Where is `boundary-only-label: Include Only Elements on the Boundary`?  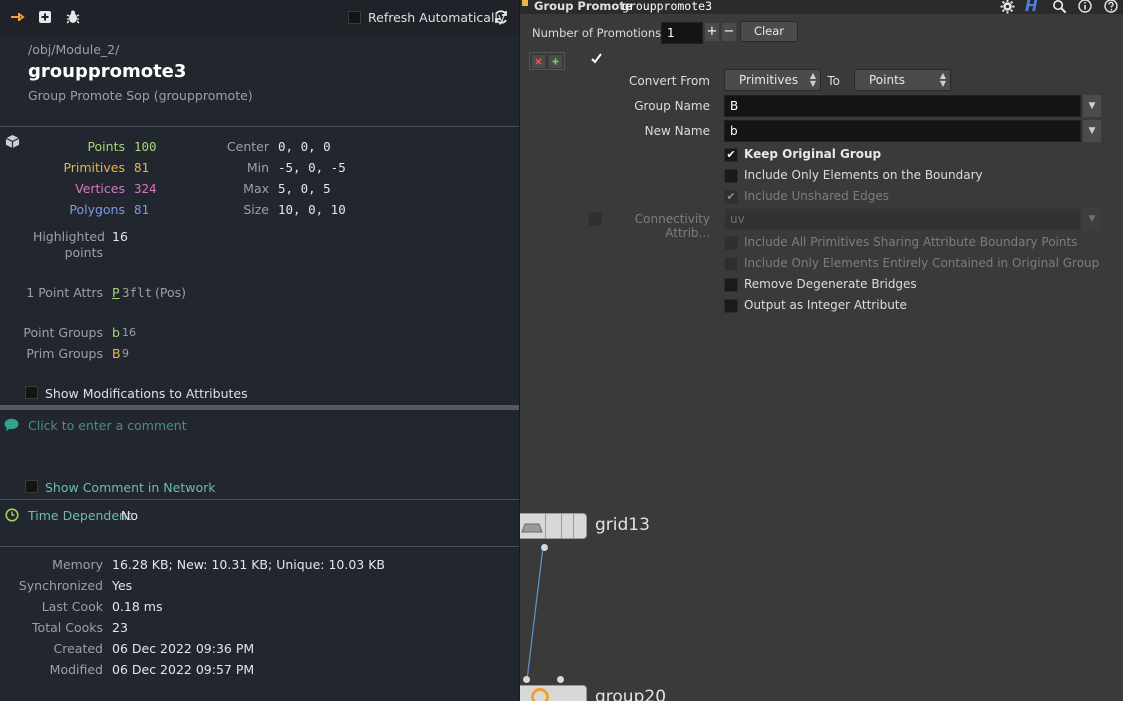 boundary-only-label: Include Only Elements on the Boundary is located at coordinates (863, 175).